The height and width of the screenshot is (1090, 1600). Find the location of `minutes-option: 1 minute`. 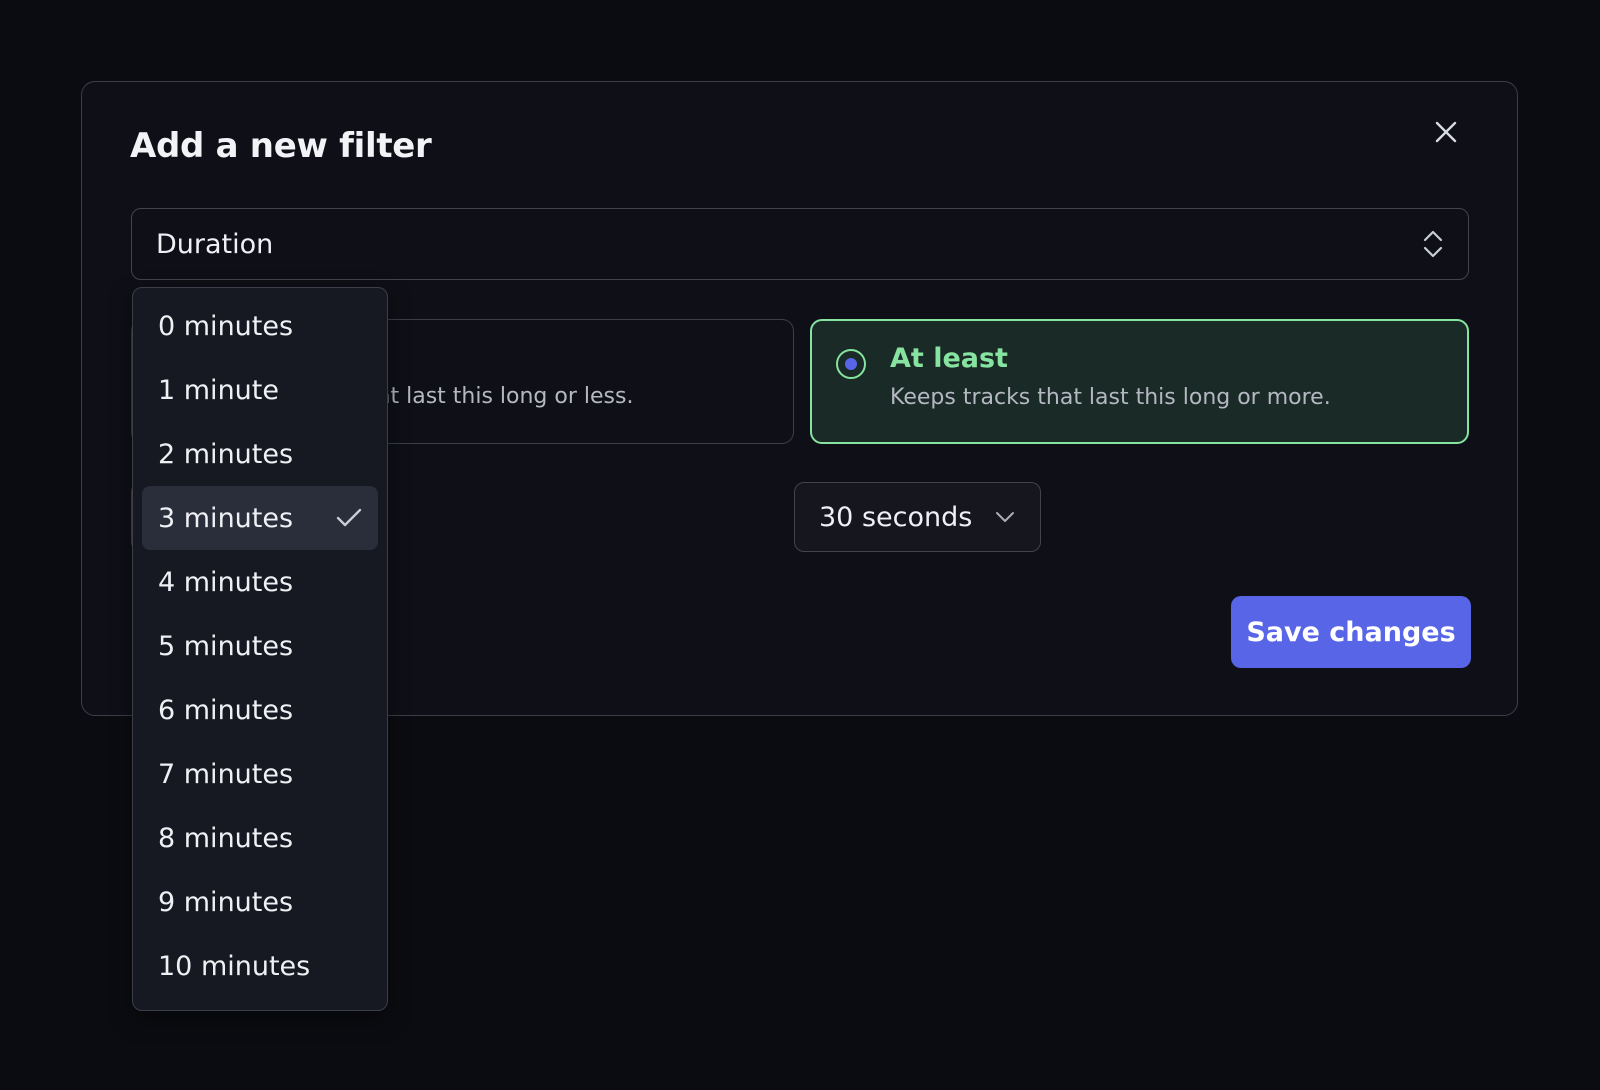

minutes-option: 1 minute is located at coordinates (260, 390).